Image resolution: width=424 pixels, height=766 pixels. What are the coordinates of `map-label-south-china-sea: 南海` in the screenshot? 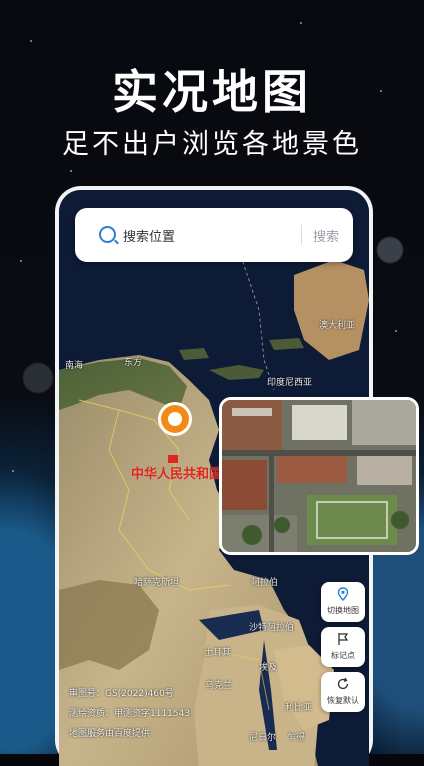 It's located at (74, 366).